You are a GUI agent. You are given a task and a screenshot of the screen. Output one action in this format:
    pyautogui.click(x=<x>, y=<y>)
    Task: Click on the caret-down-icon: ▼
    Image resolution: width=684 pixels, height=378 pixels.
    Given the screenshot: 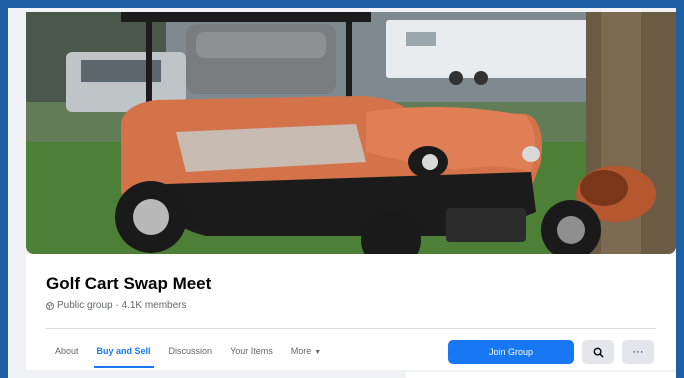 What is the action you would take?
    pyautogui.click(x=318, y=352)
    